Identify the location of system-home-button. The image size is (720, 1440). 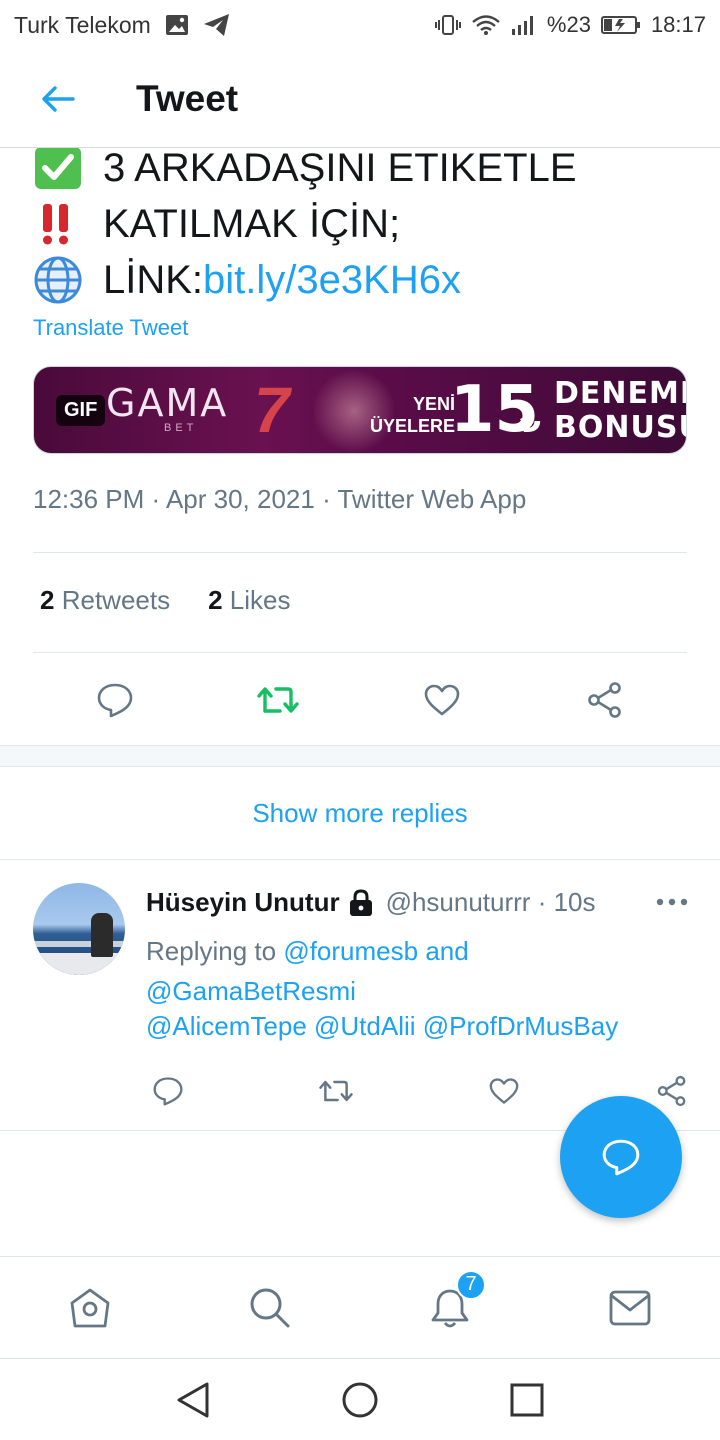
(360, 1400).